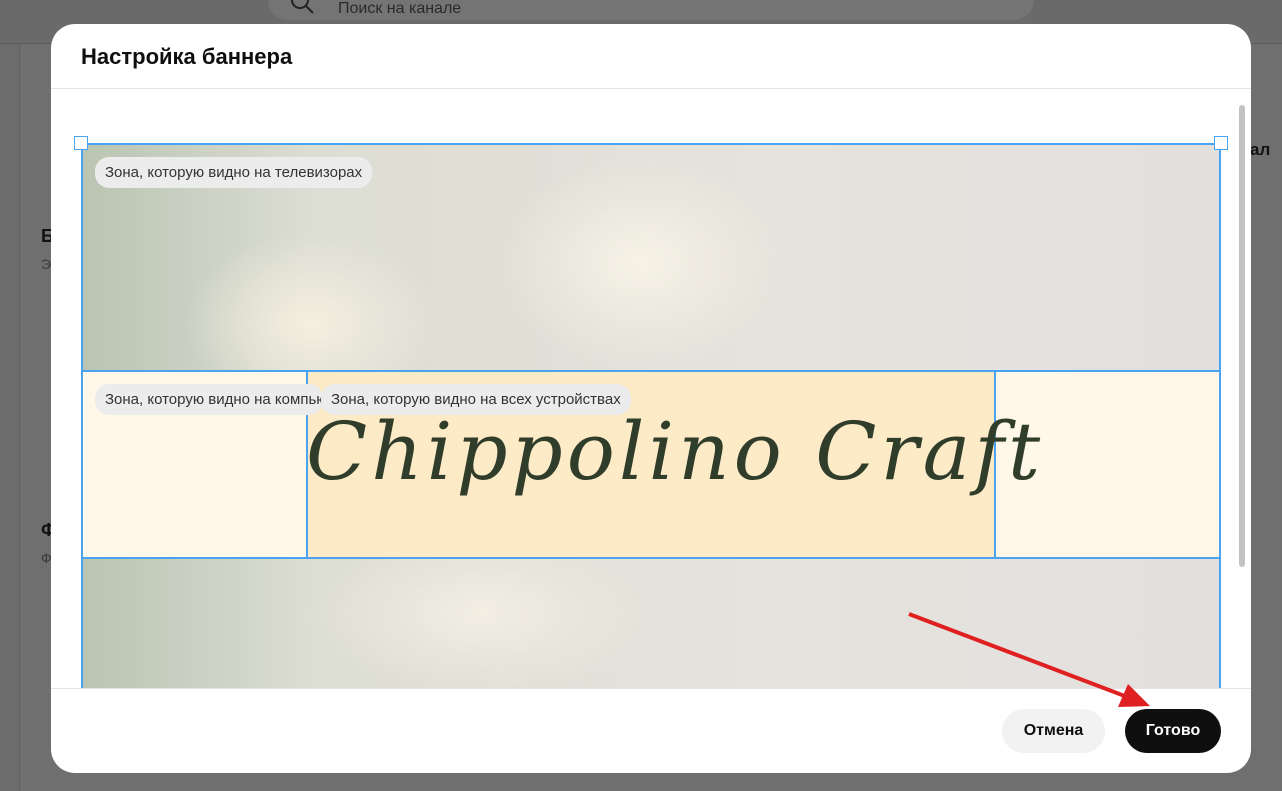 The height and width of the screenshot is (791, 1282). Describe the element at coordinates (1242, 336) in the screenshot. I see `dialog-scrollbar` at that location.